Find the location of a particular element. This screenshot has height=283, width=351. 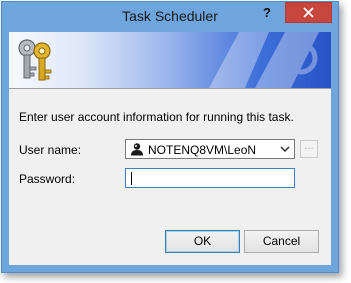

username-dropdown: NOTENQ8VM\LeoN is located at coordinates (210, 149).